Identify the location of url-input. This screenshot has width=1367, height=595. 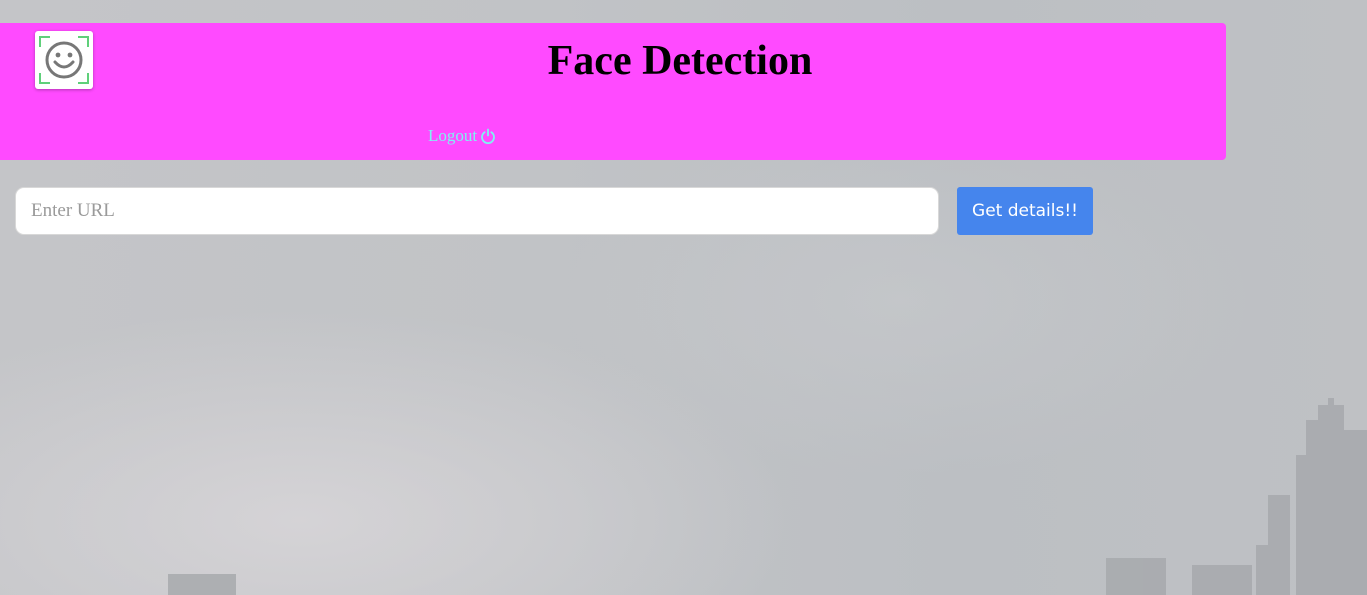
(477, 211).